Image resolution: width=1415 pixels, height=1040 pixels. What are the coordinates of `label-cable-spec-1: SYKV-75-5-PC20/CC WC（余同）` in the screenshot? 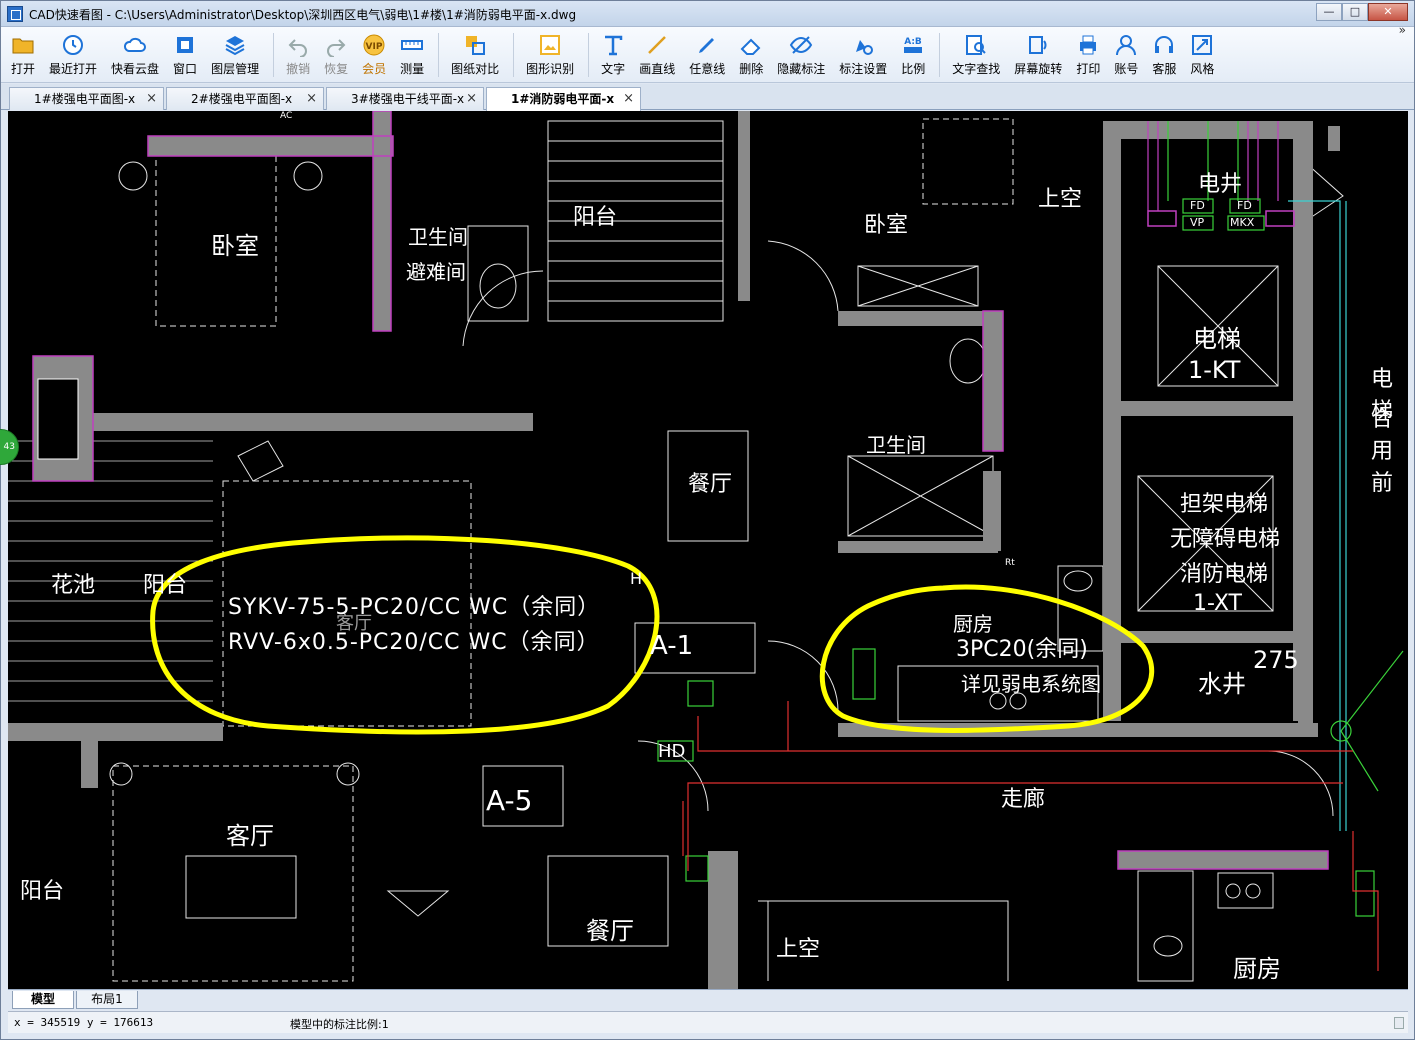 It's located at (414, 607).